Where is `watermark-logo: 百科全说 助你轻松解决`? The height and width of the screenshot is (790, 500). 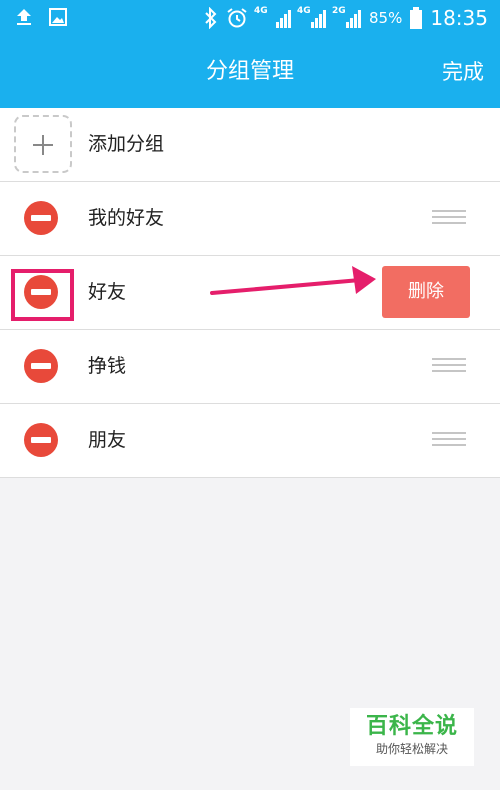
watermark-logo: 百科全说 助你轻松解决 is located at coordinates (412, 737).